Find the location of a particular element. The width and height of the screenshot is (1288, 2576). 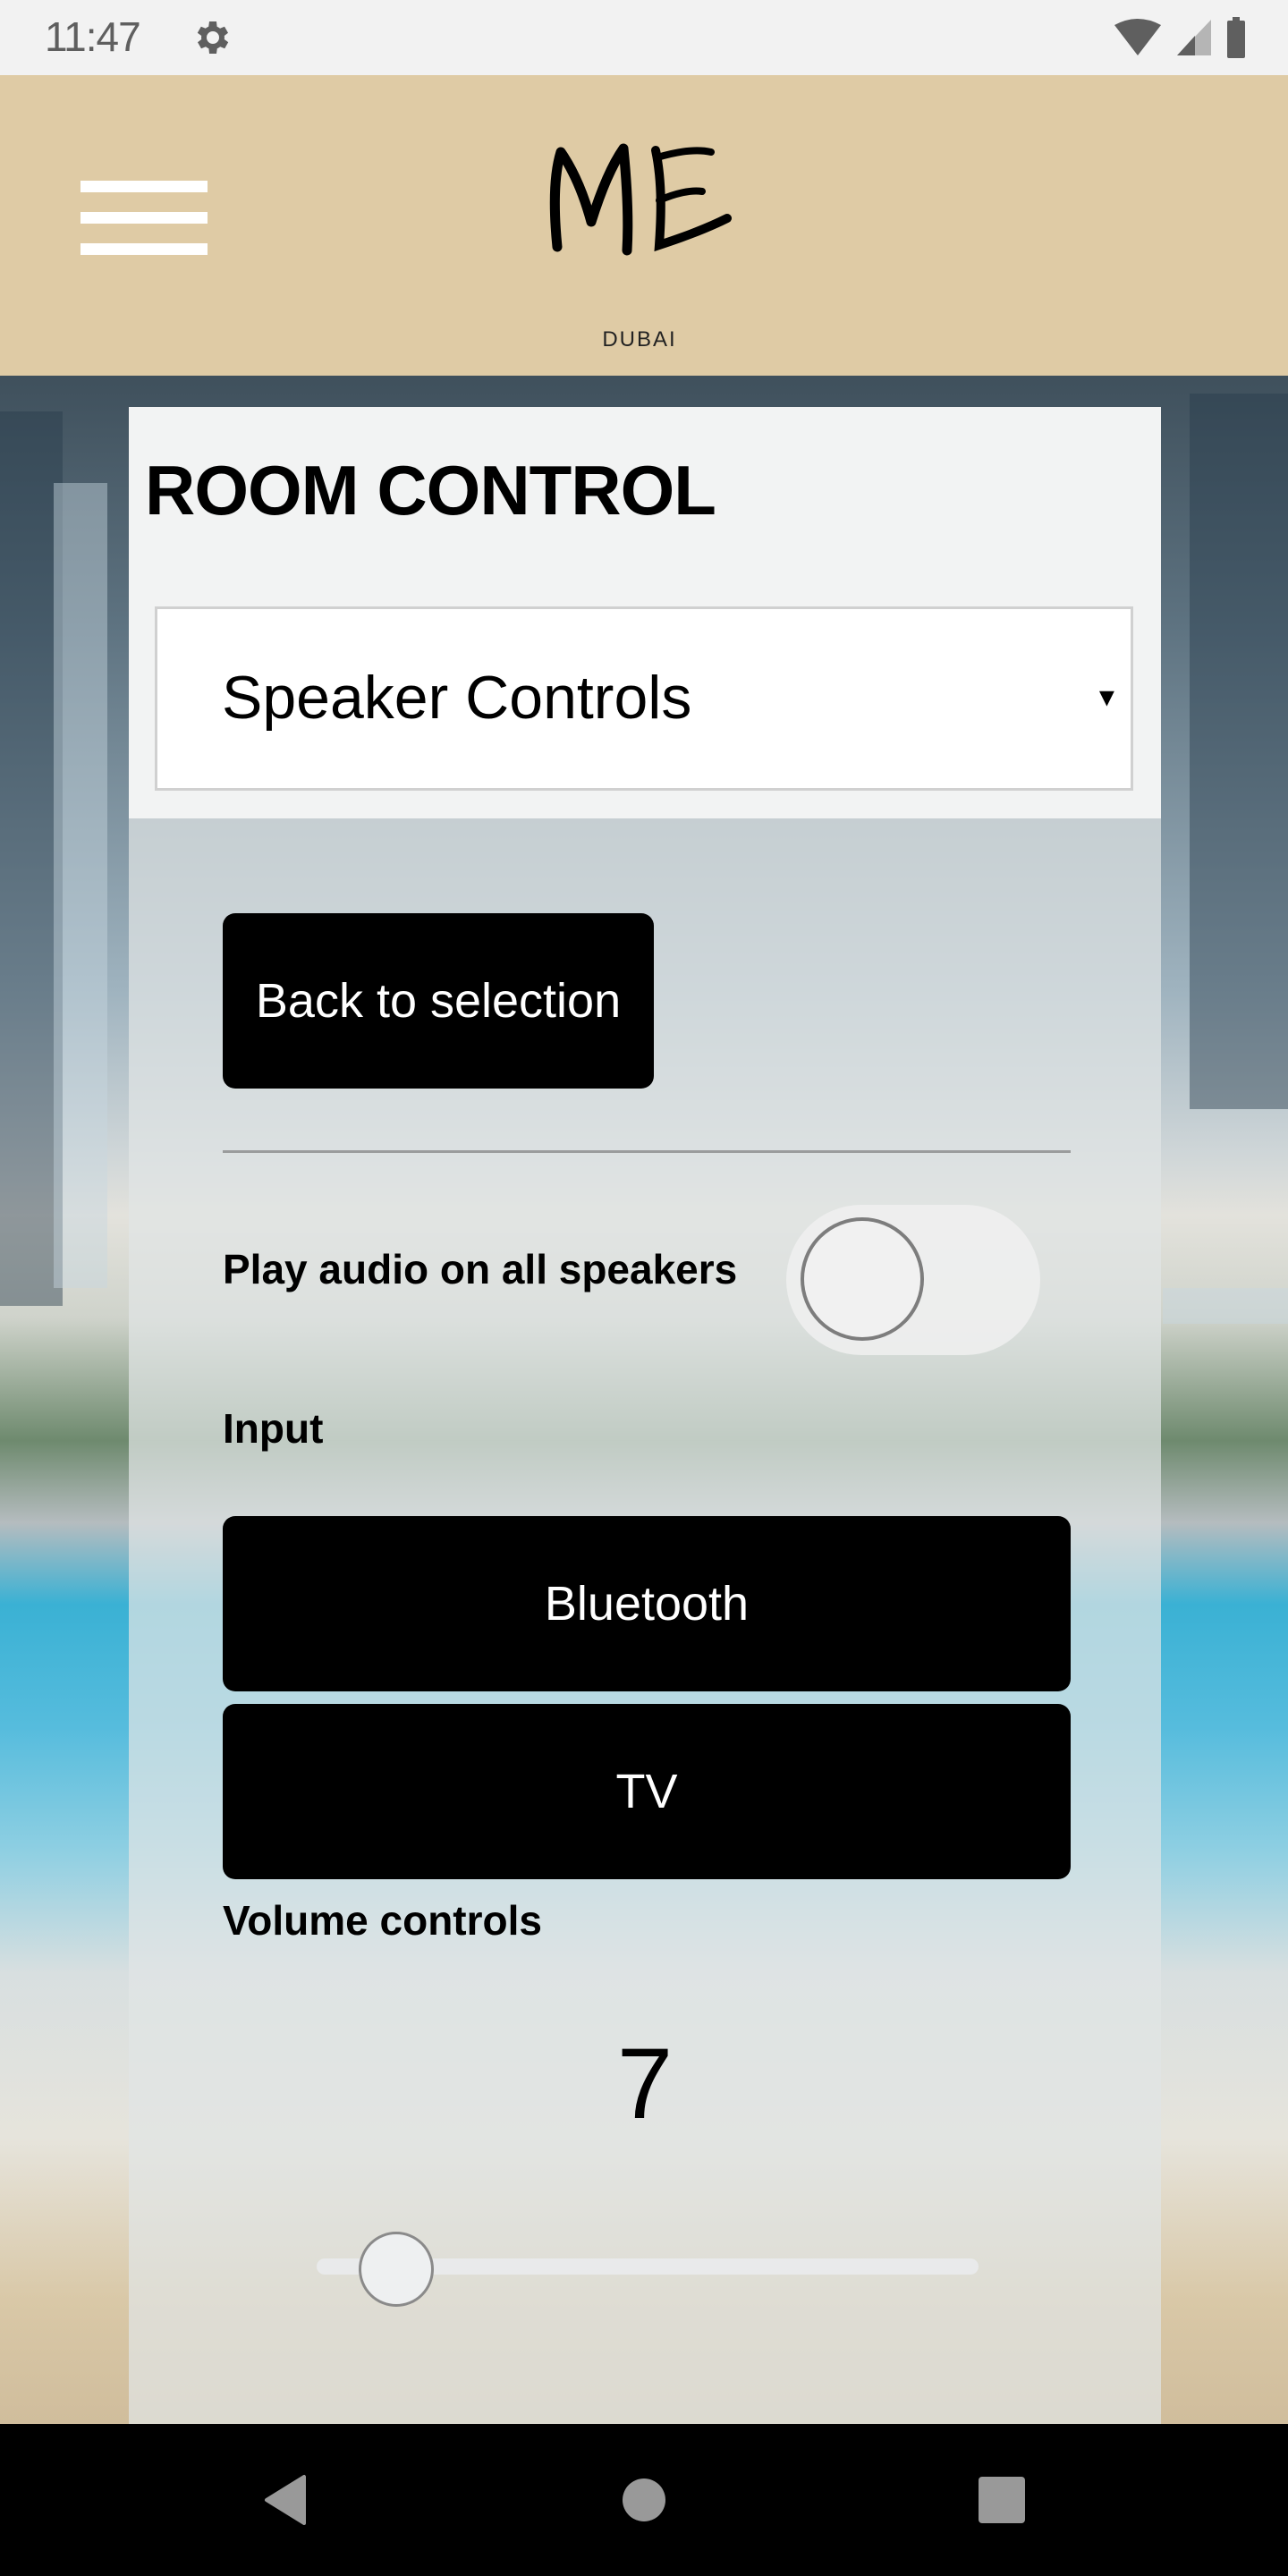

page-title: ROOM CONTROL is located at coordinates (430, 490).